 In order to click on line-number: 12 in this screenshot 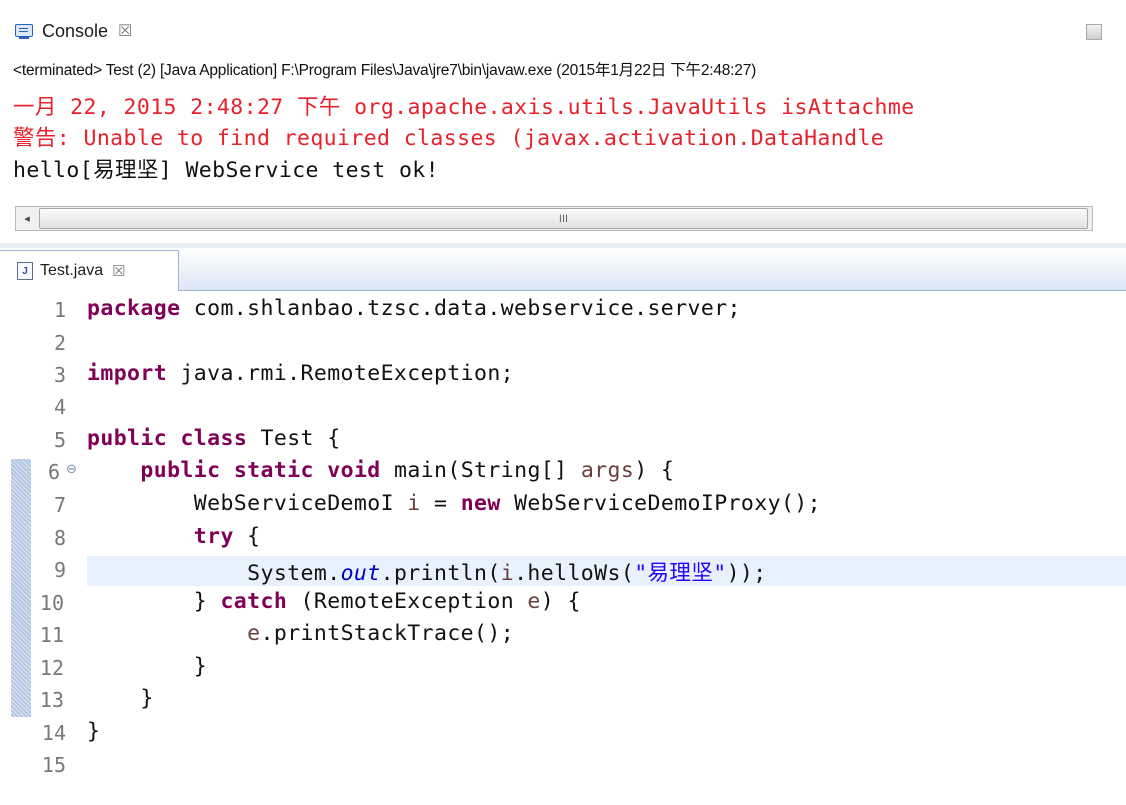, I will do `click(51, 668)`.